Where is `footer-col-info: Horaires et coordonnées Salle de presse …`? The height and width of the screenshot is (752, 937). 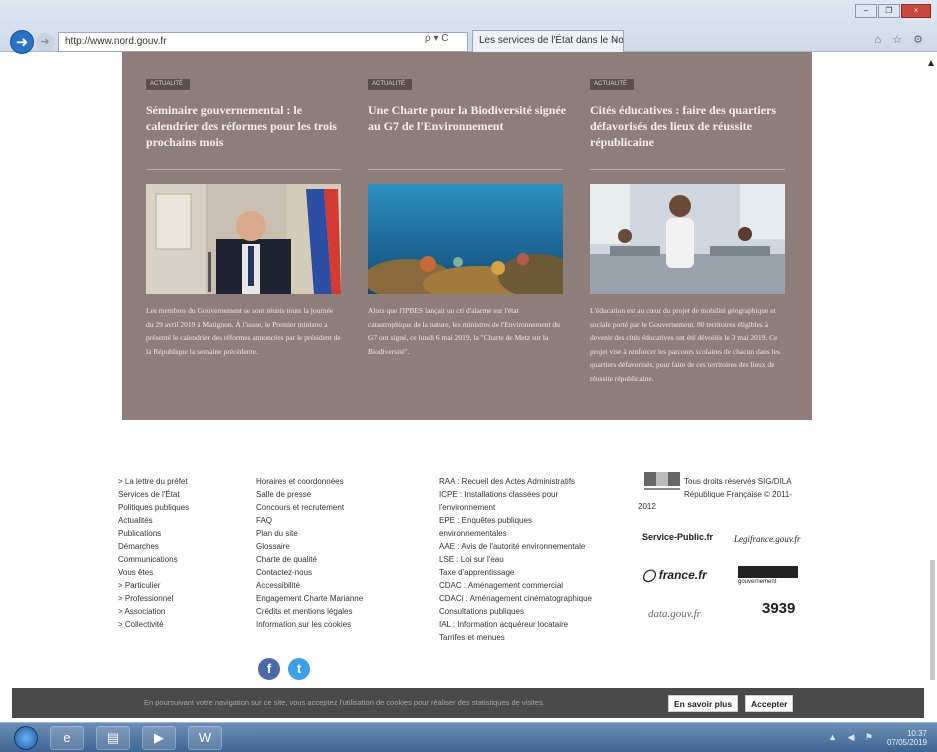 footer-col-info: Horaires et coordonnées Salle de presse … is located at coordinates (309, 553).